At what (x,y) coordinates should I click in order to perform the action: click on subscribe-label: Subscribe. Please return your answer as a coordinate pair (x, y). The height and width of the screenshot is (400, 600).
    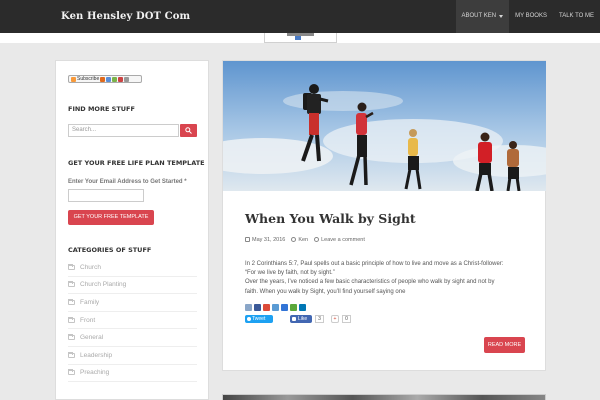
    Looking at the image, I should click on (88, 78).